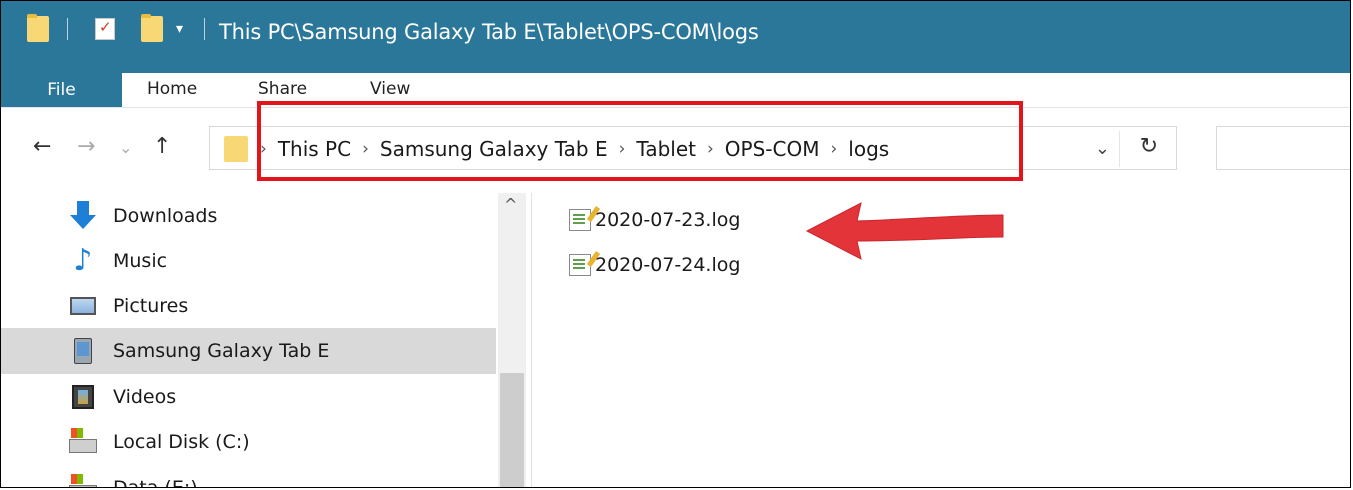 Image resolution: width=1353 pixels, height=490 pixels. I want to click on drive-icon, so click(83, 480).